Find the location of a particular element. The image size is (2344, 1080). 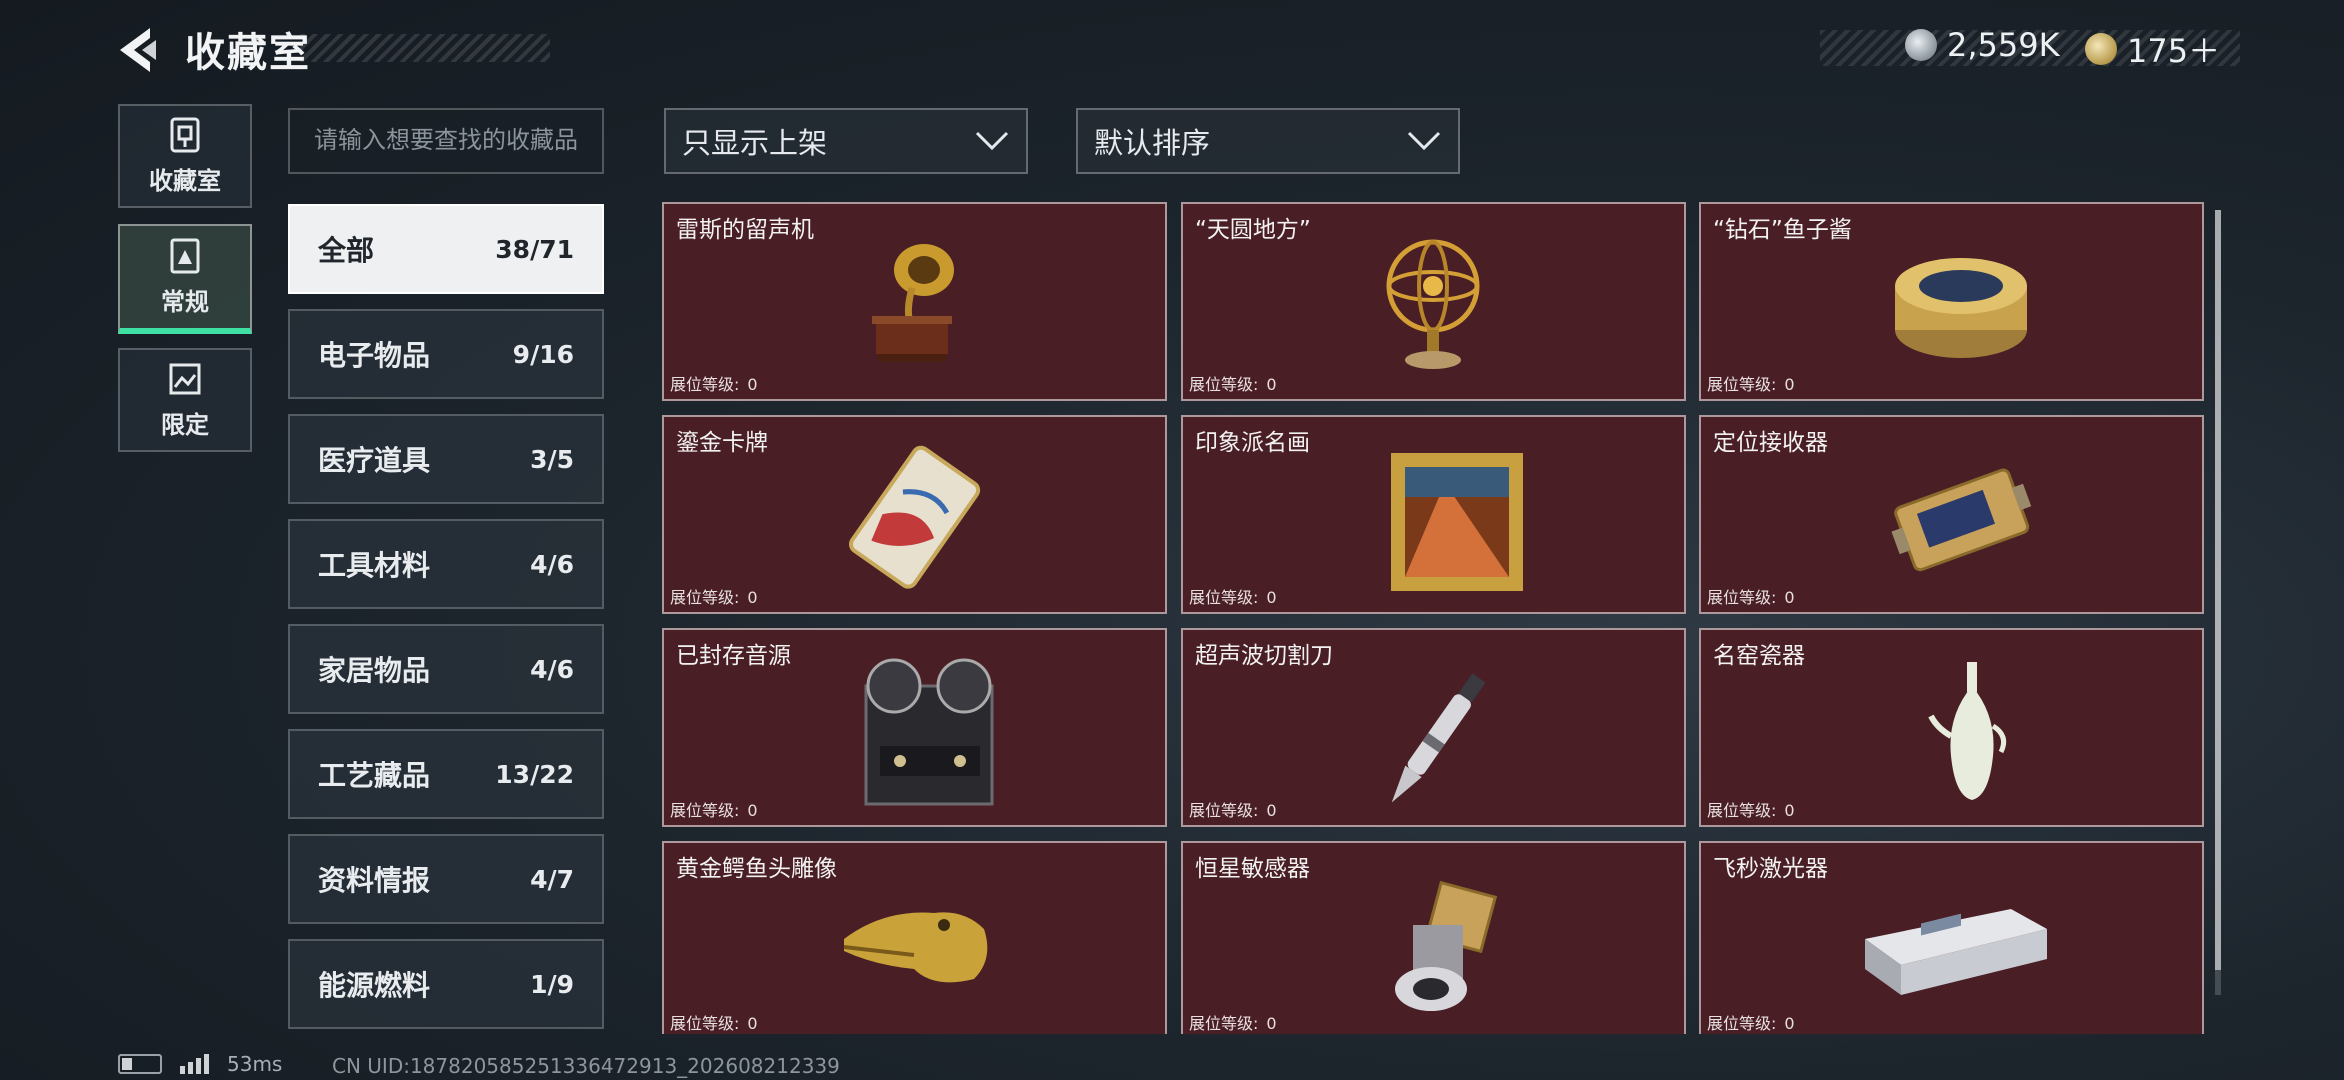

category-name: 工艺藏品 is located at coordinates (374, 775).